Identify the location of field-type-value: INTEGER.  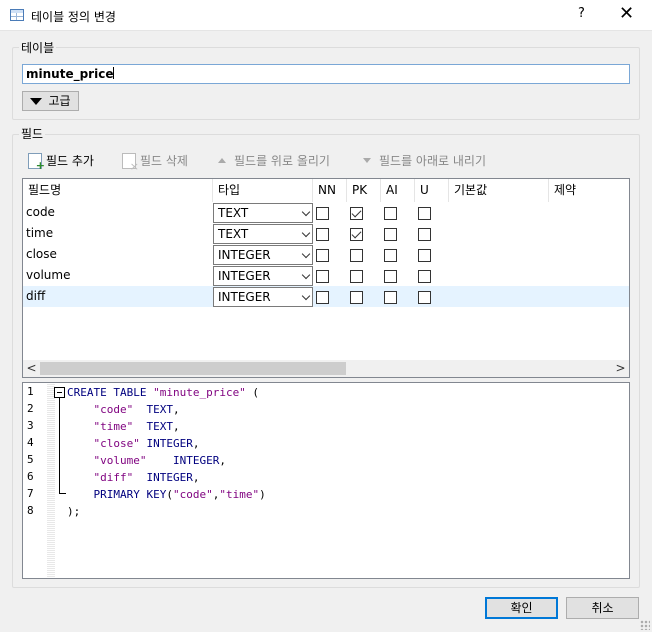
(244, 297).